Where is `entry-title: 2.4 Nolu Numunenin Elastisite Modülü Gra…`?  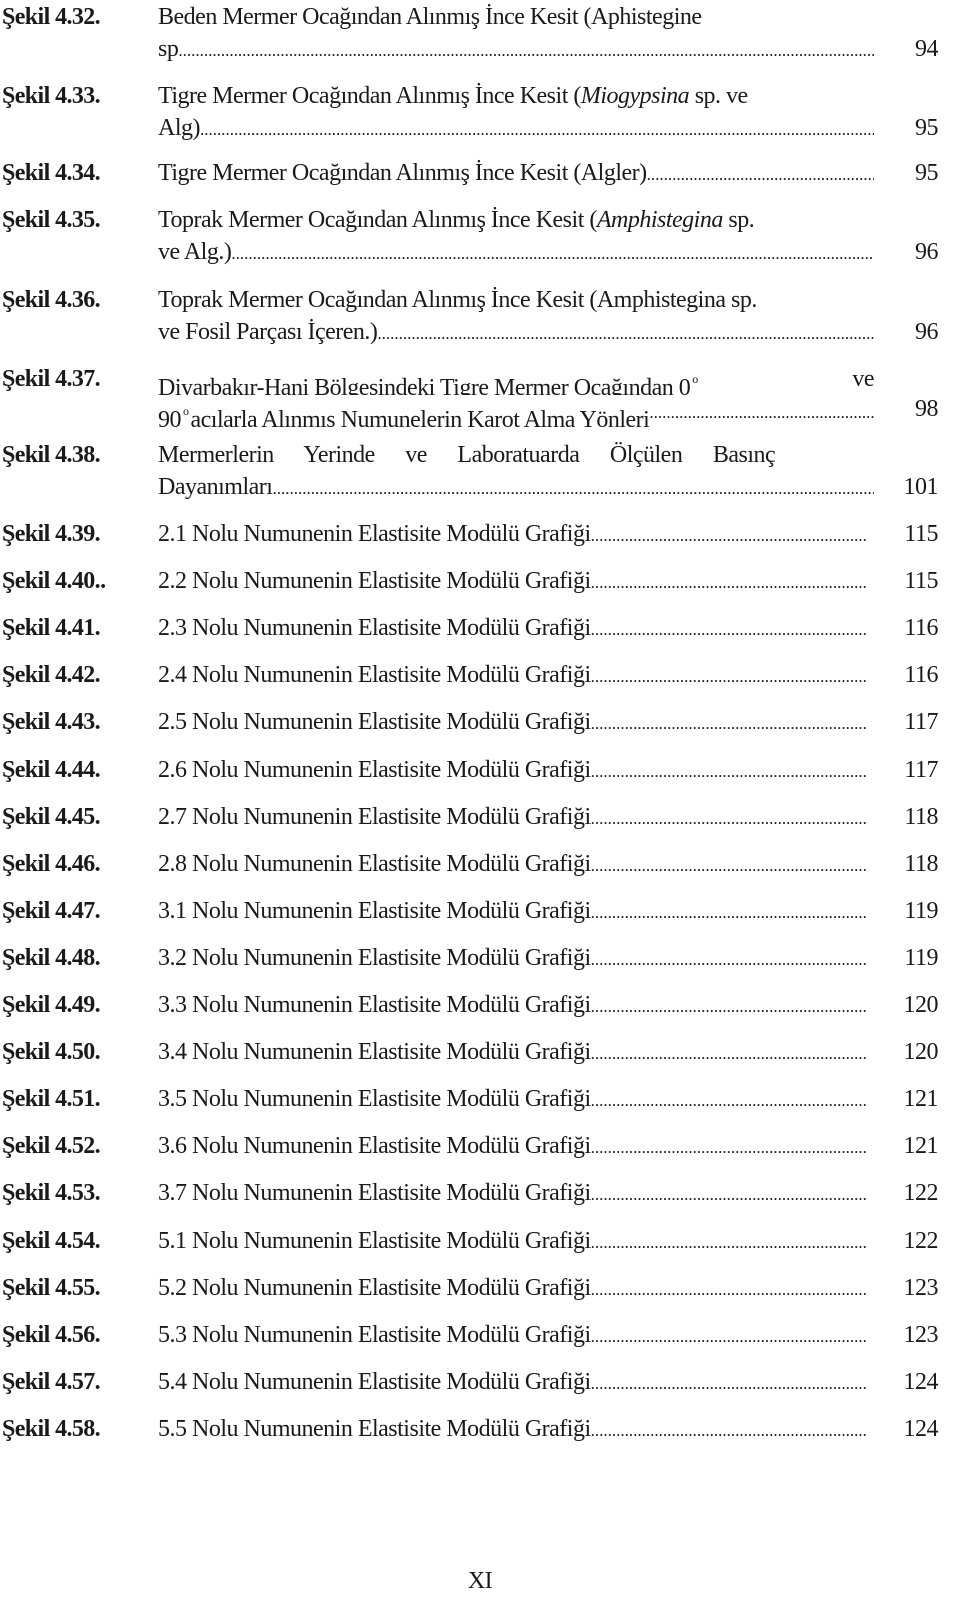 entry-title: 2.4 Nolu Numunenin Elastisite Modülü Gra… is located at coordinates (513, 675).